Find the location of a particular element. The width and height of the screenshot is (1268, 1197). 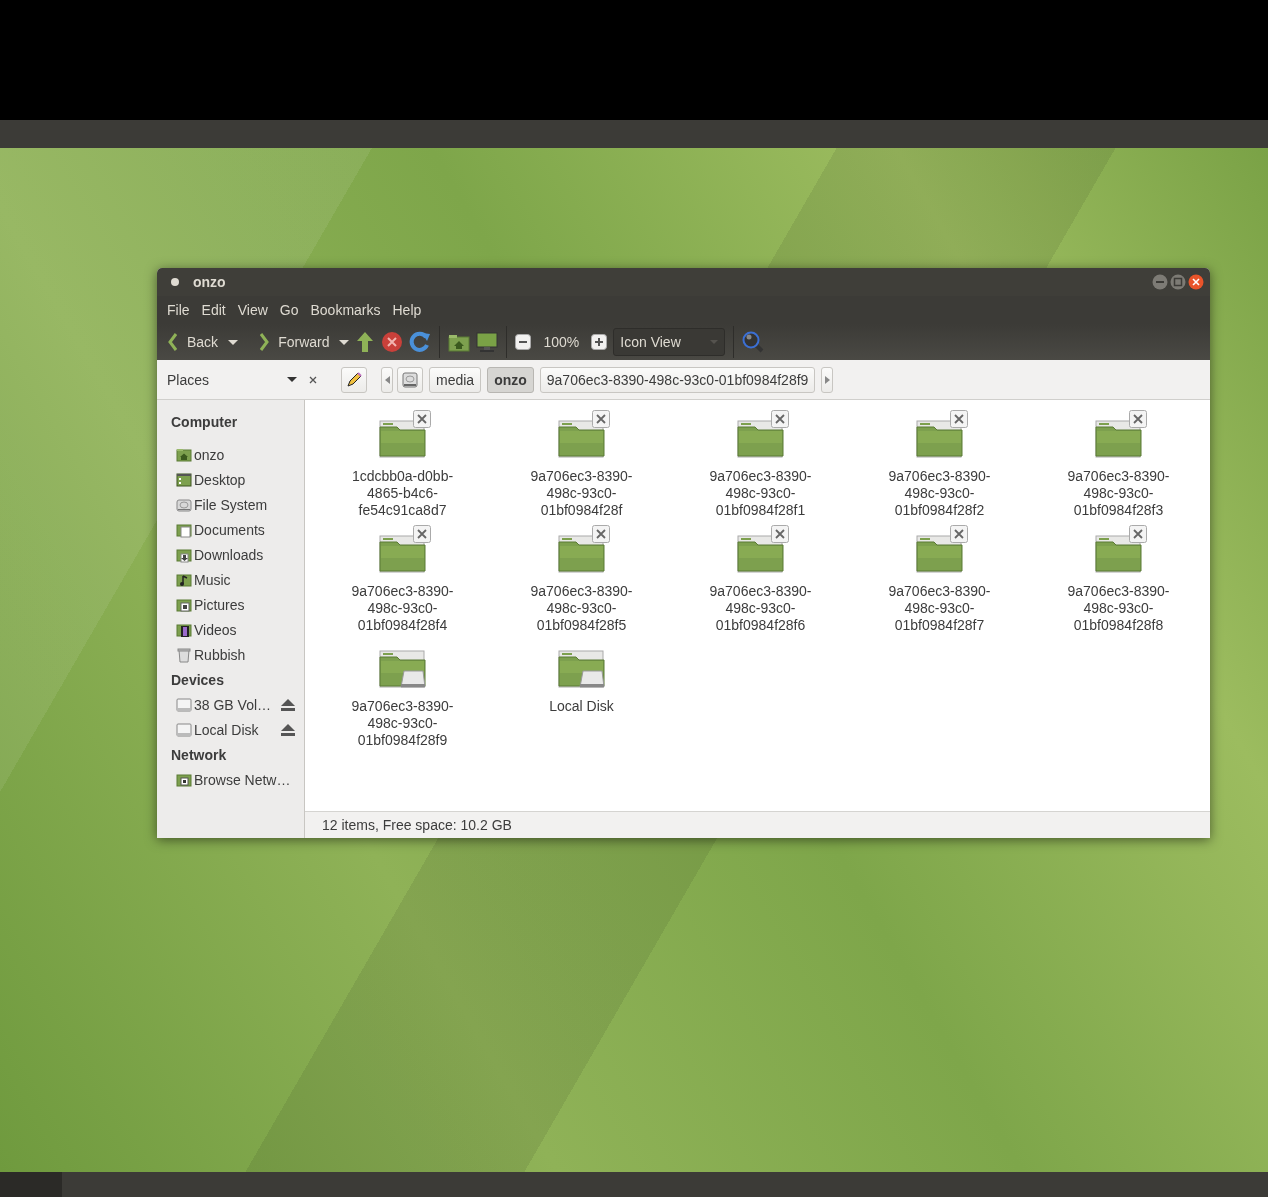

file-name: 9a706ec3-8390-498c-93c0-01bf0984f28f is located at coordinates (581, 493).